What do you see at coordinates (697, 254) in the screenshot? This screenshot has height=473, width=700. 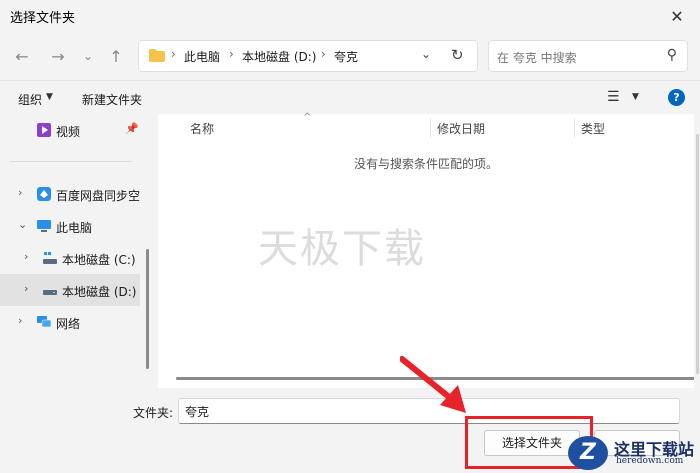 I see `scrollbar-thumb` at bounding box center [697, 254].